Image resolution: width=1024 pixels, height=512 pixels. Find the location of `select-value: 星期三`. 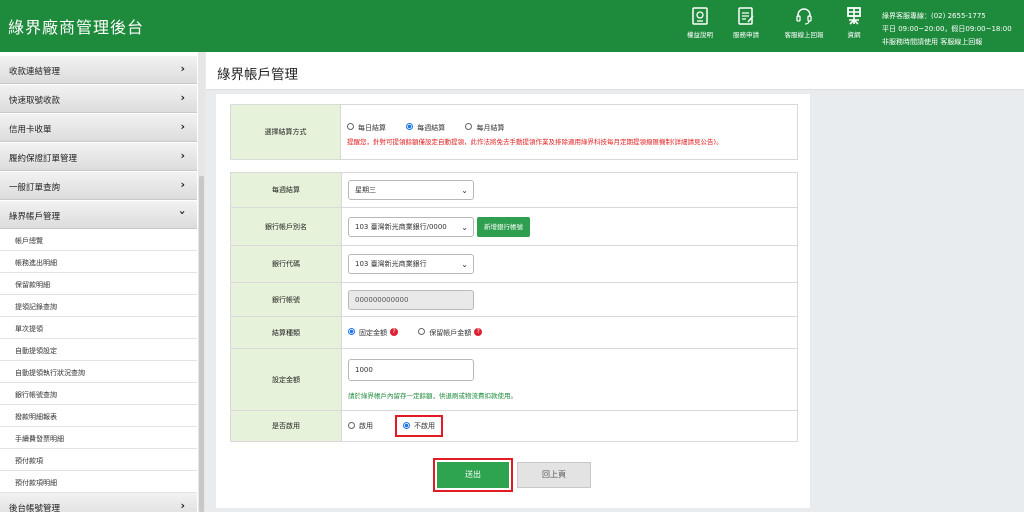

select-value: 星期三 is located at coordinates (365, 190).